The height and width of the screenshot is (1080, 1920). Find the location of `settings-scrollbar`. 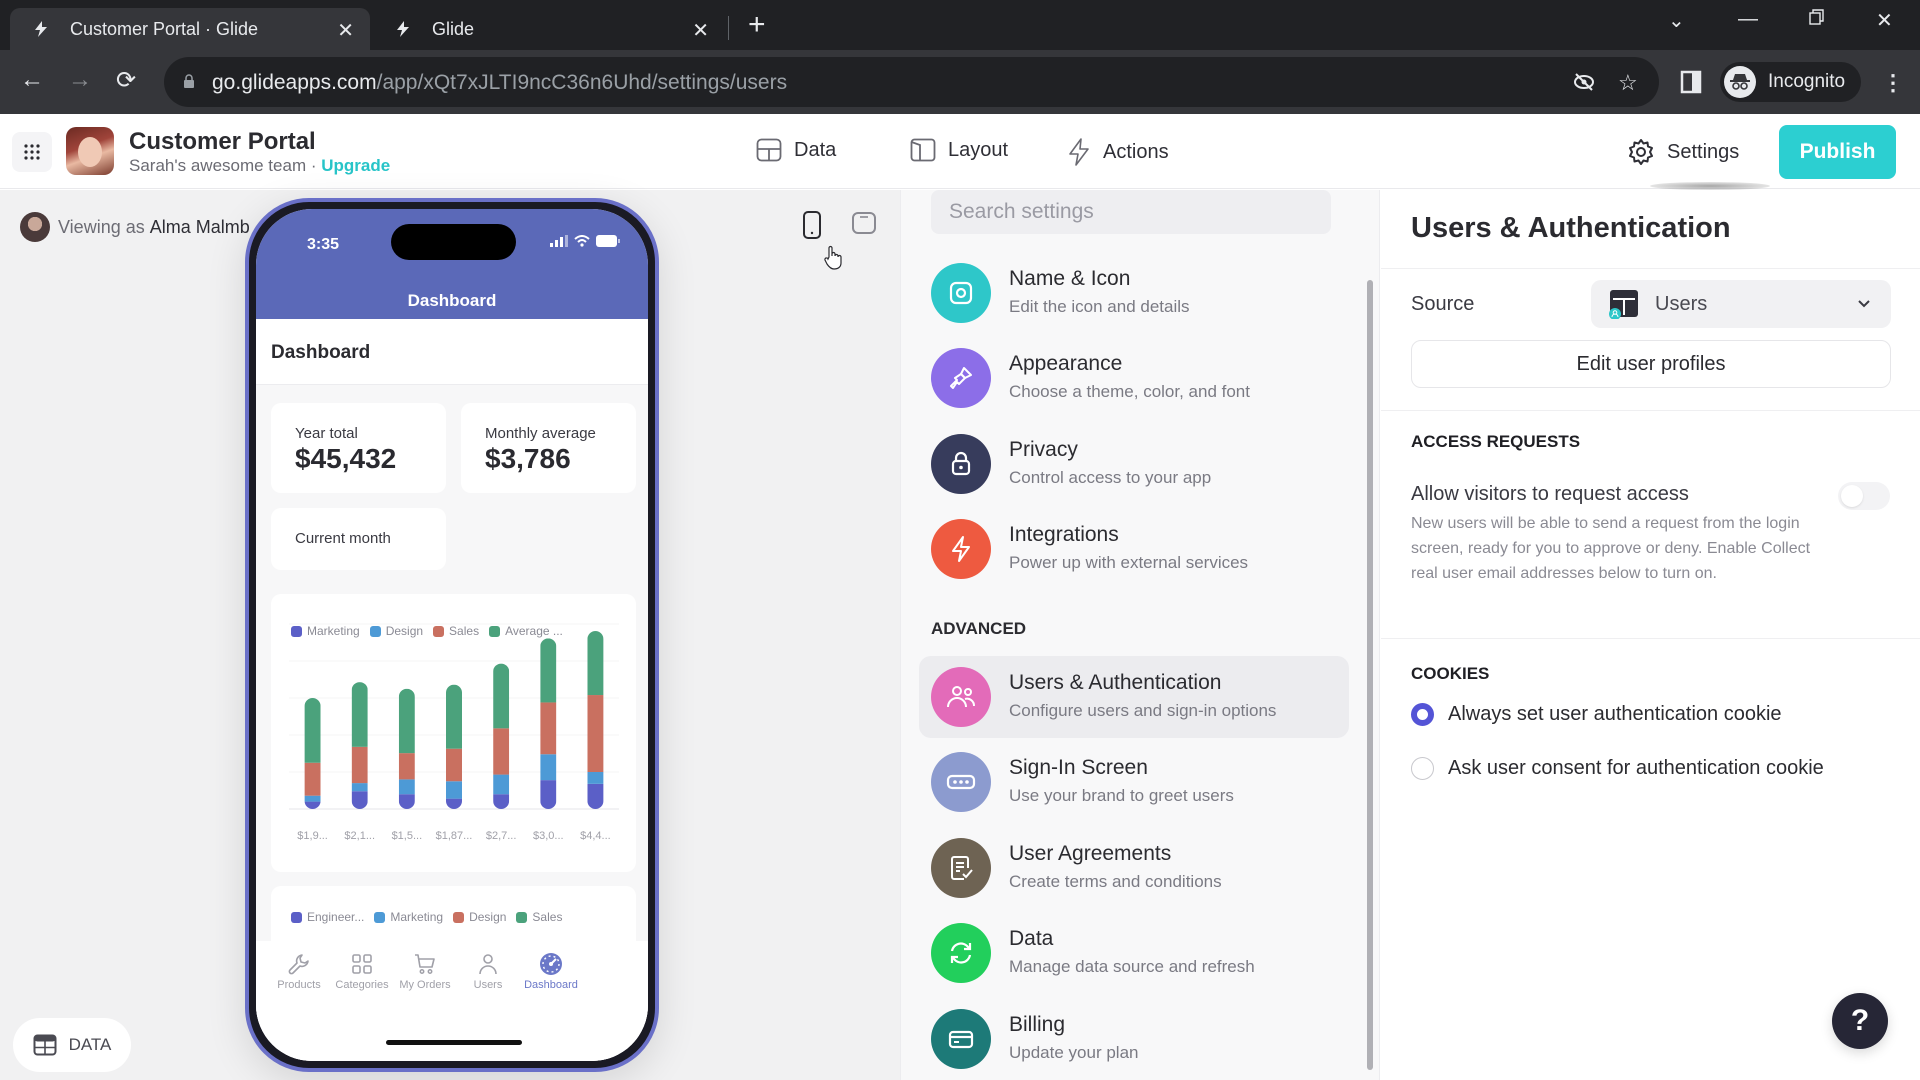

settings-scrollbar is located at coordinates (1370, 675).